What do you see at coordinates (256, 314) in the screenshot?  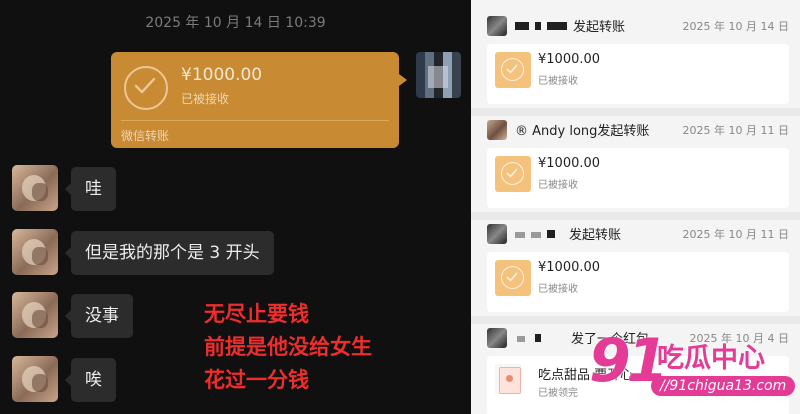 I see `caption-line: 无尽止要钱` at bounding box center [256, 314].